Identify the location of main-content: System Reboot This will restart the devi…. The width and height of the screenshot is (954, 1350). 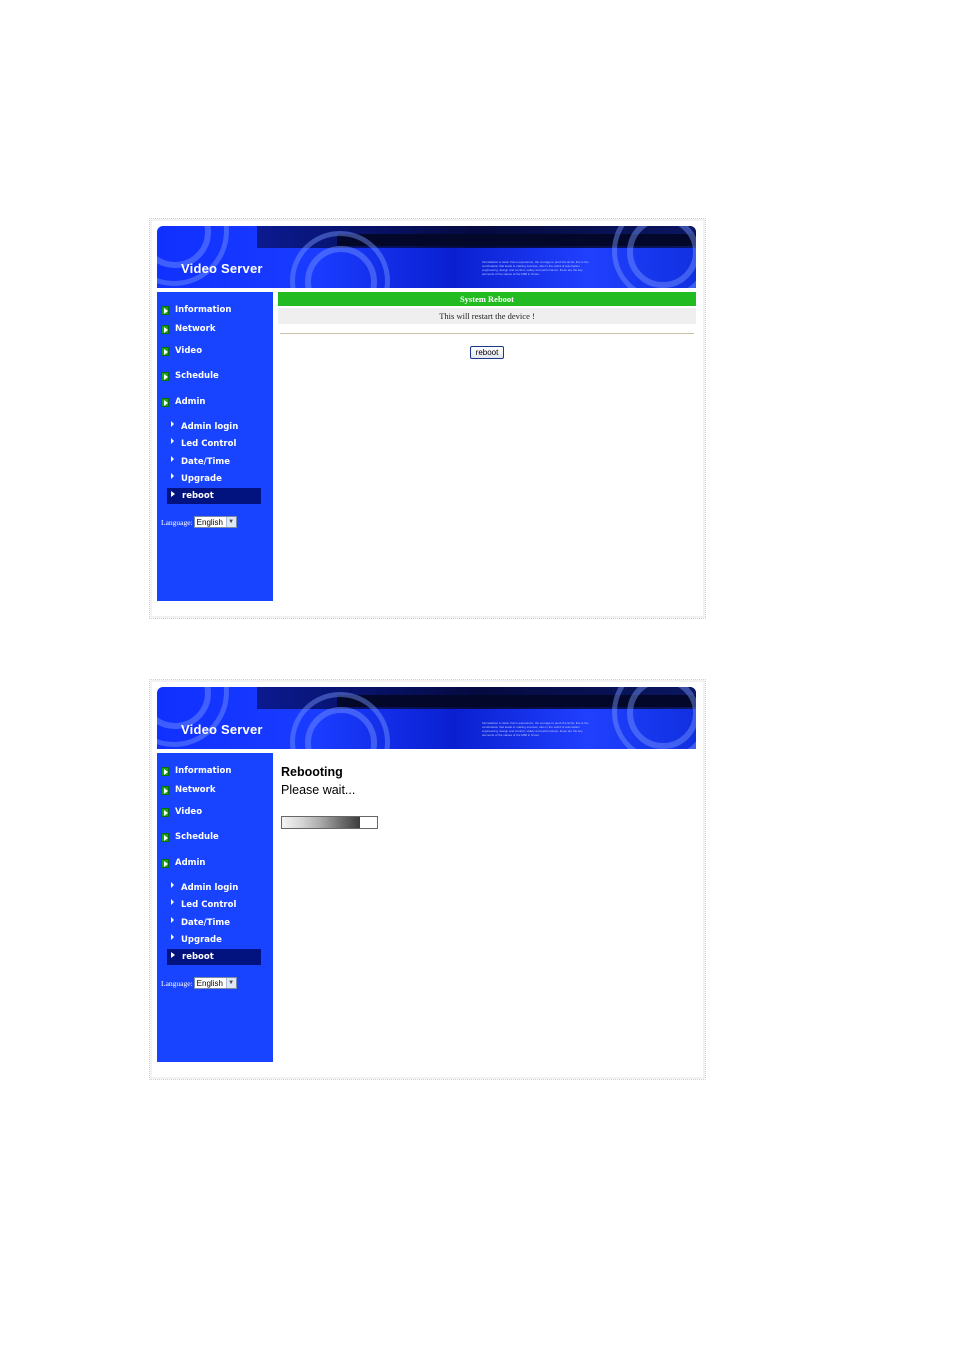
(487, 446).